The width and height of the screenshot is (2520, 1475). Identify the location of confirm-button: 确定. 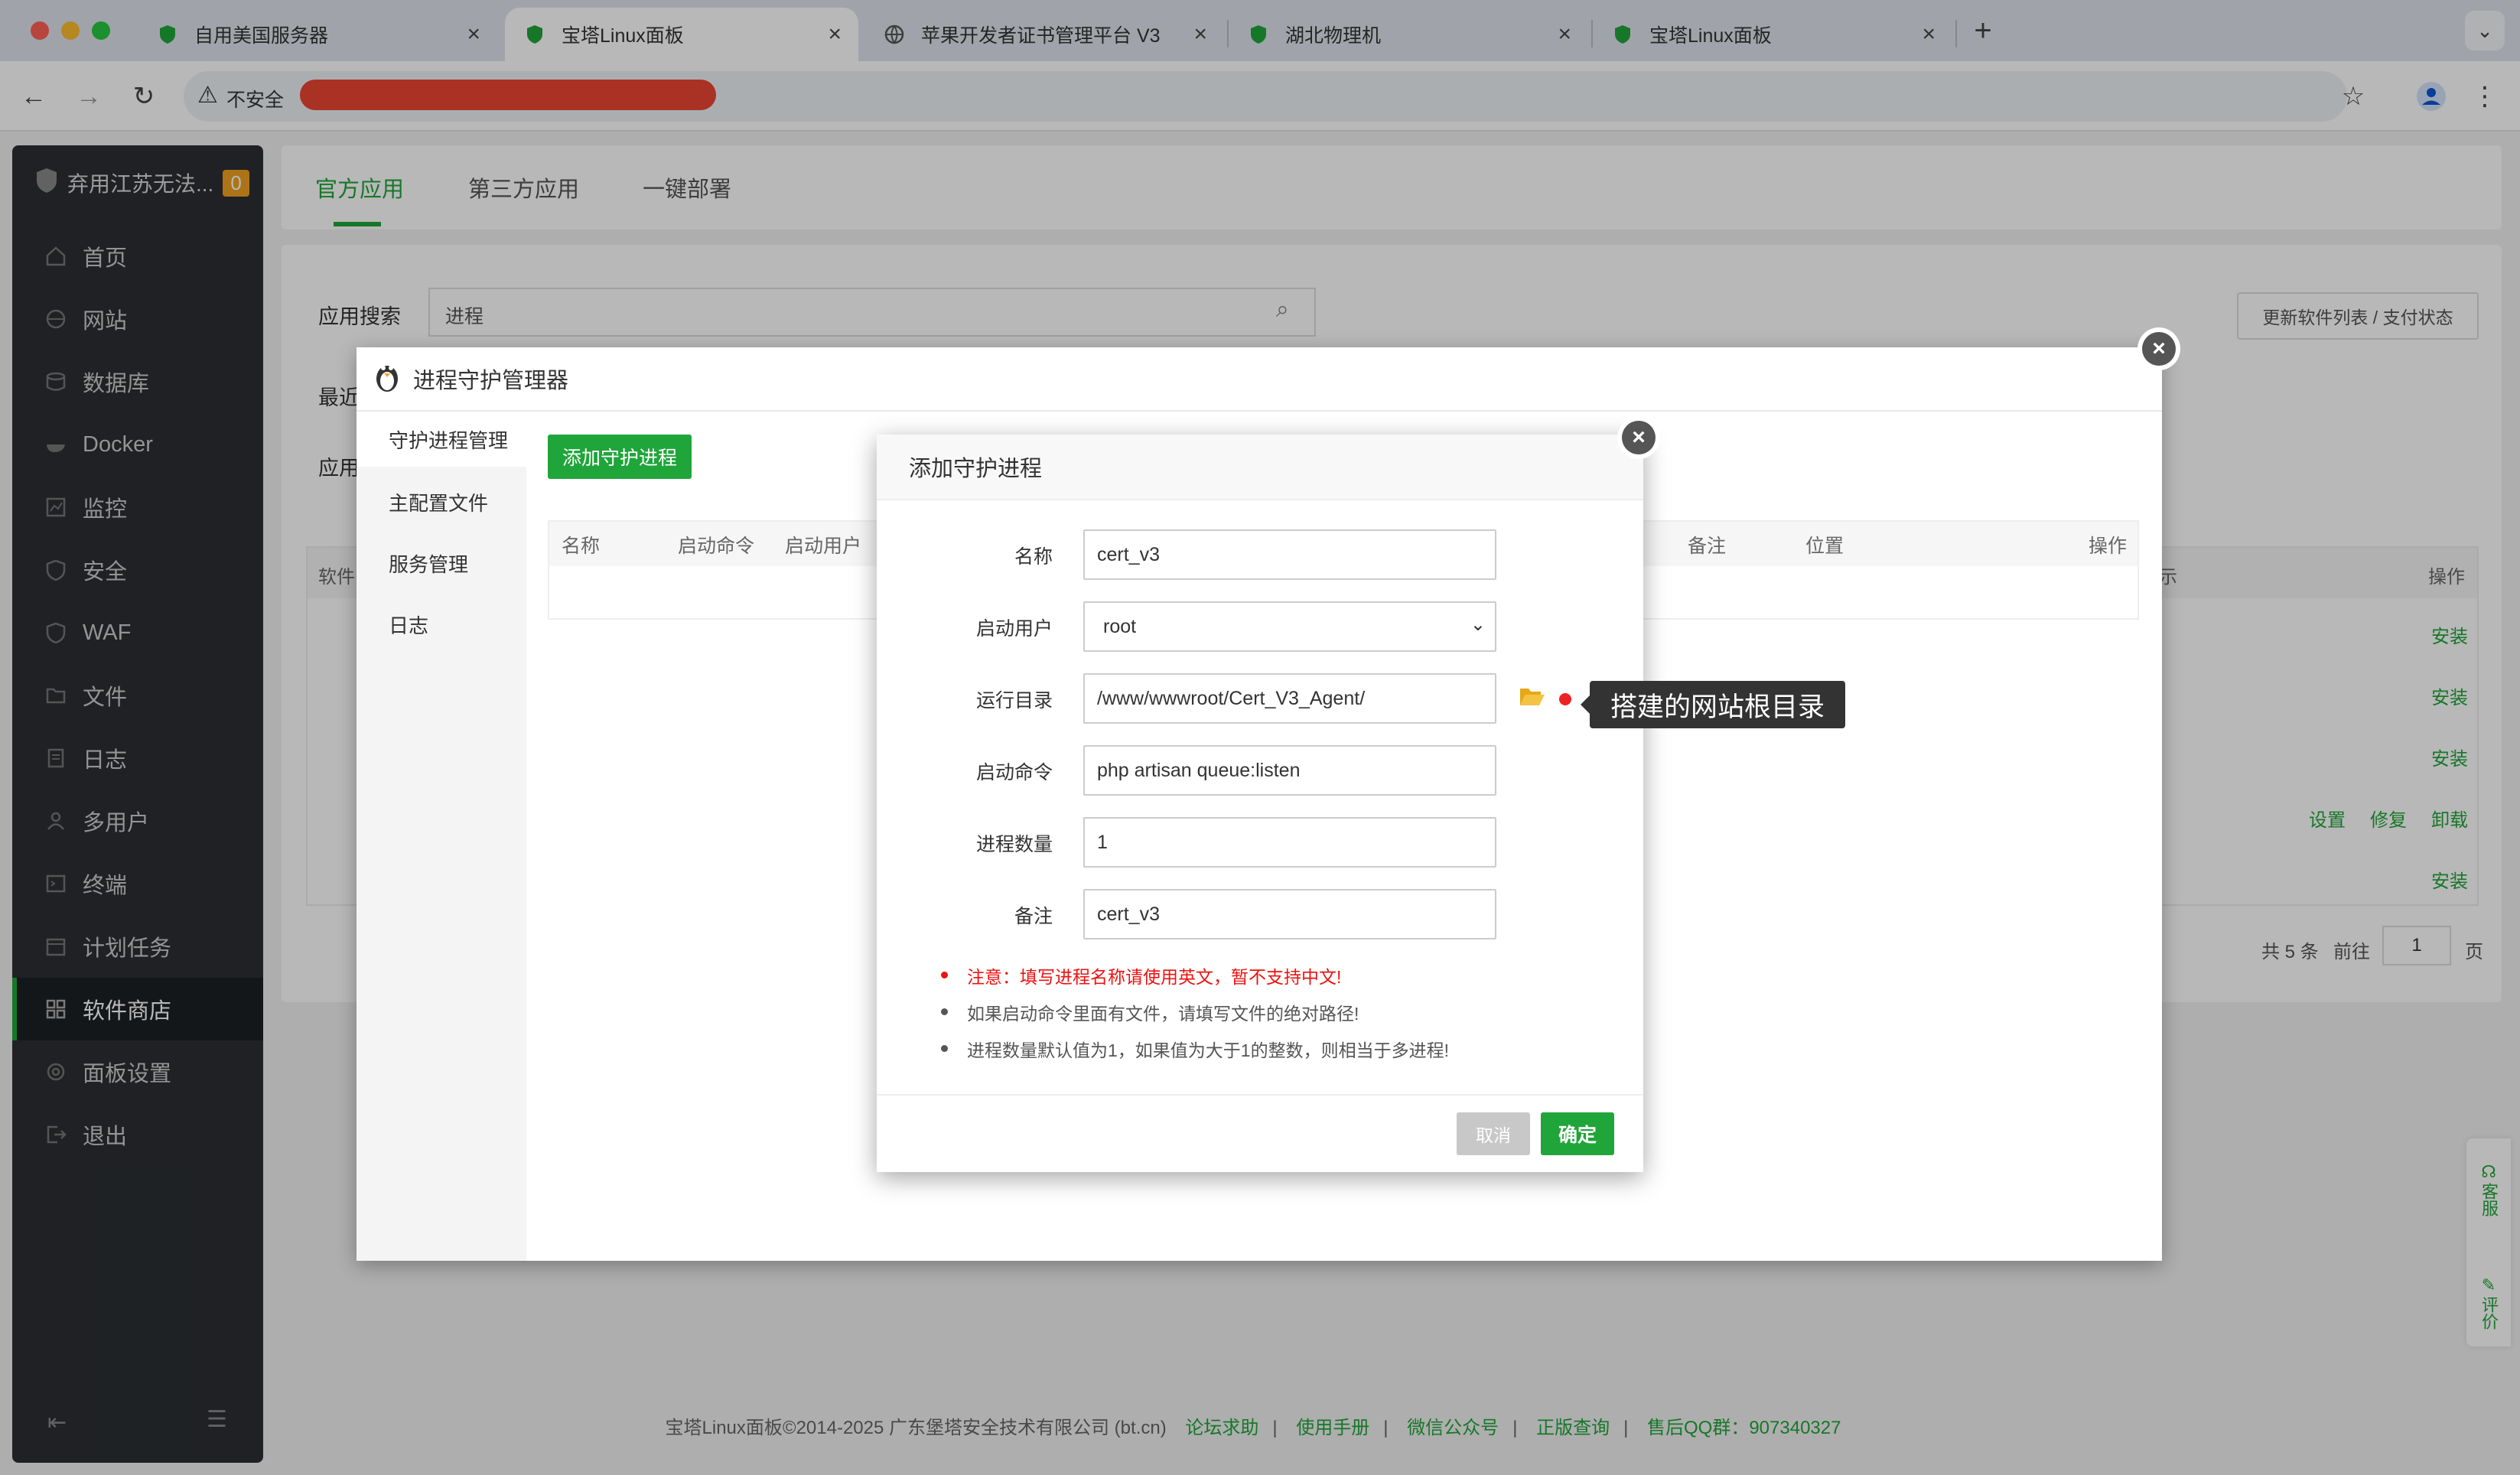
(1577, 1133).